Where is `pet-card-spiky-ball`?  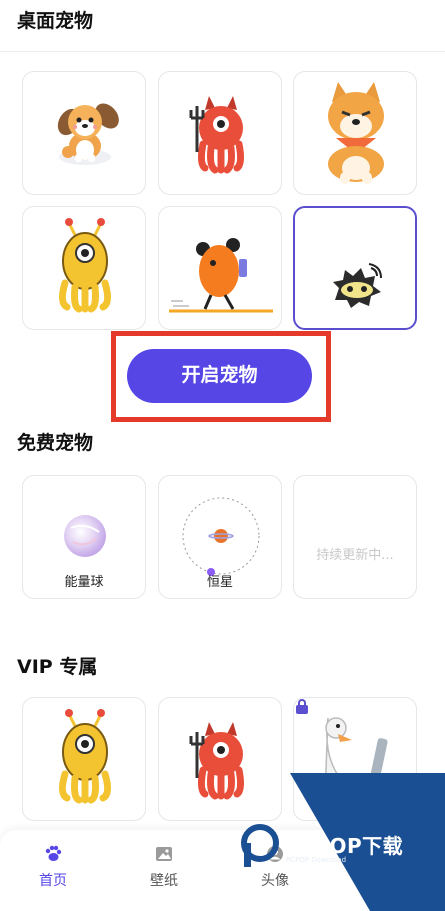 pet-card-spiky-ball is located at coordinates (355, 268).